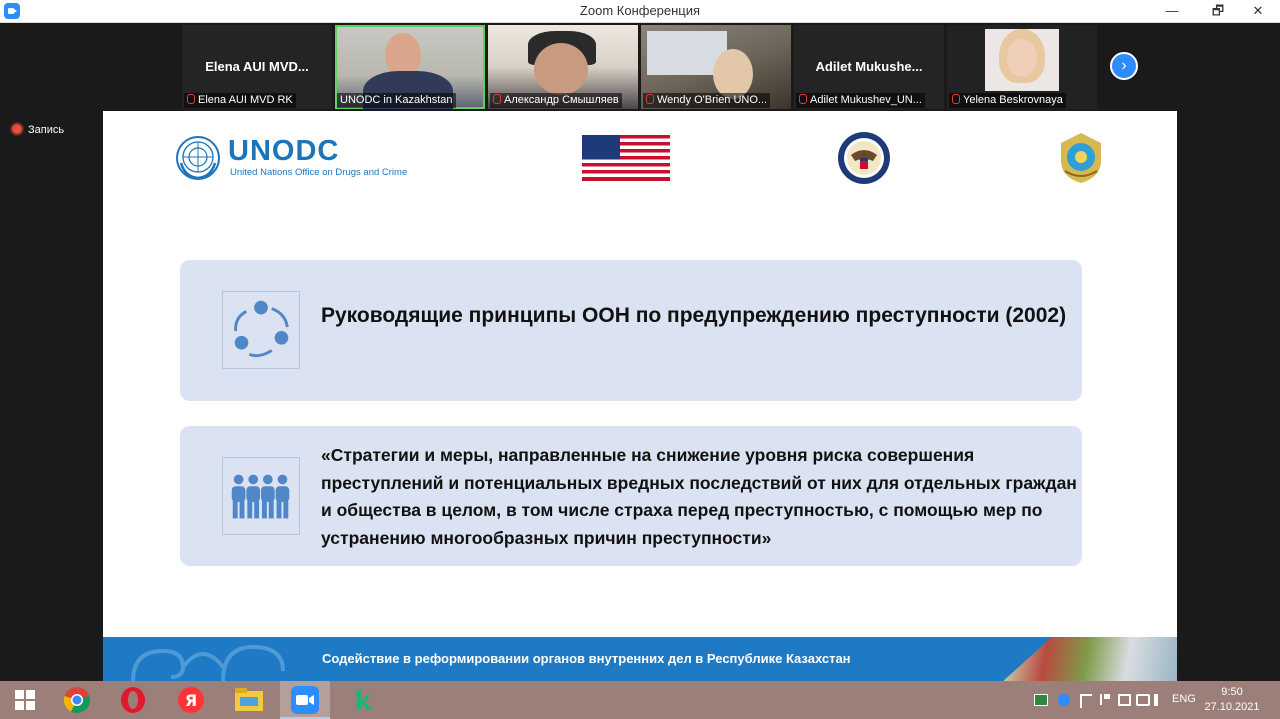  Describe the element at coordinates (396, 100) in the screenshot. I see `participant-label: UNODC in Kazakhstan` at that location.